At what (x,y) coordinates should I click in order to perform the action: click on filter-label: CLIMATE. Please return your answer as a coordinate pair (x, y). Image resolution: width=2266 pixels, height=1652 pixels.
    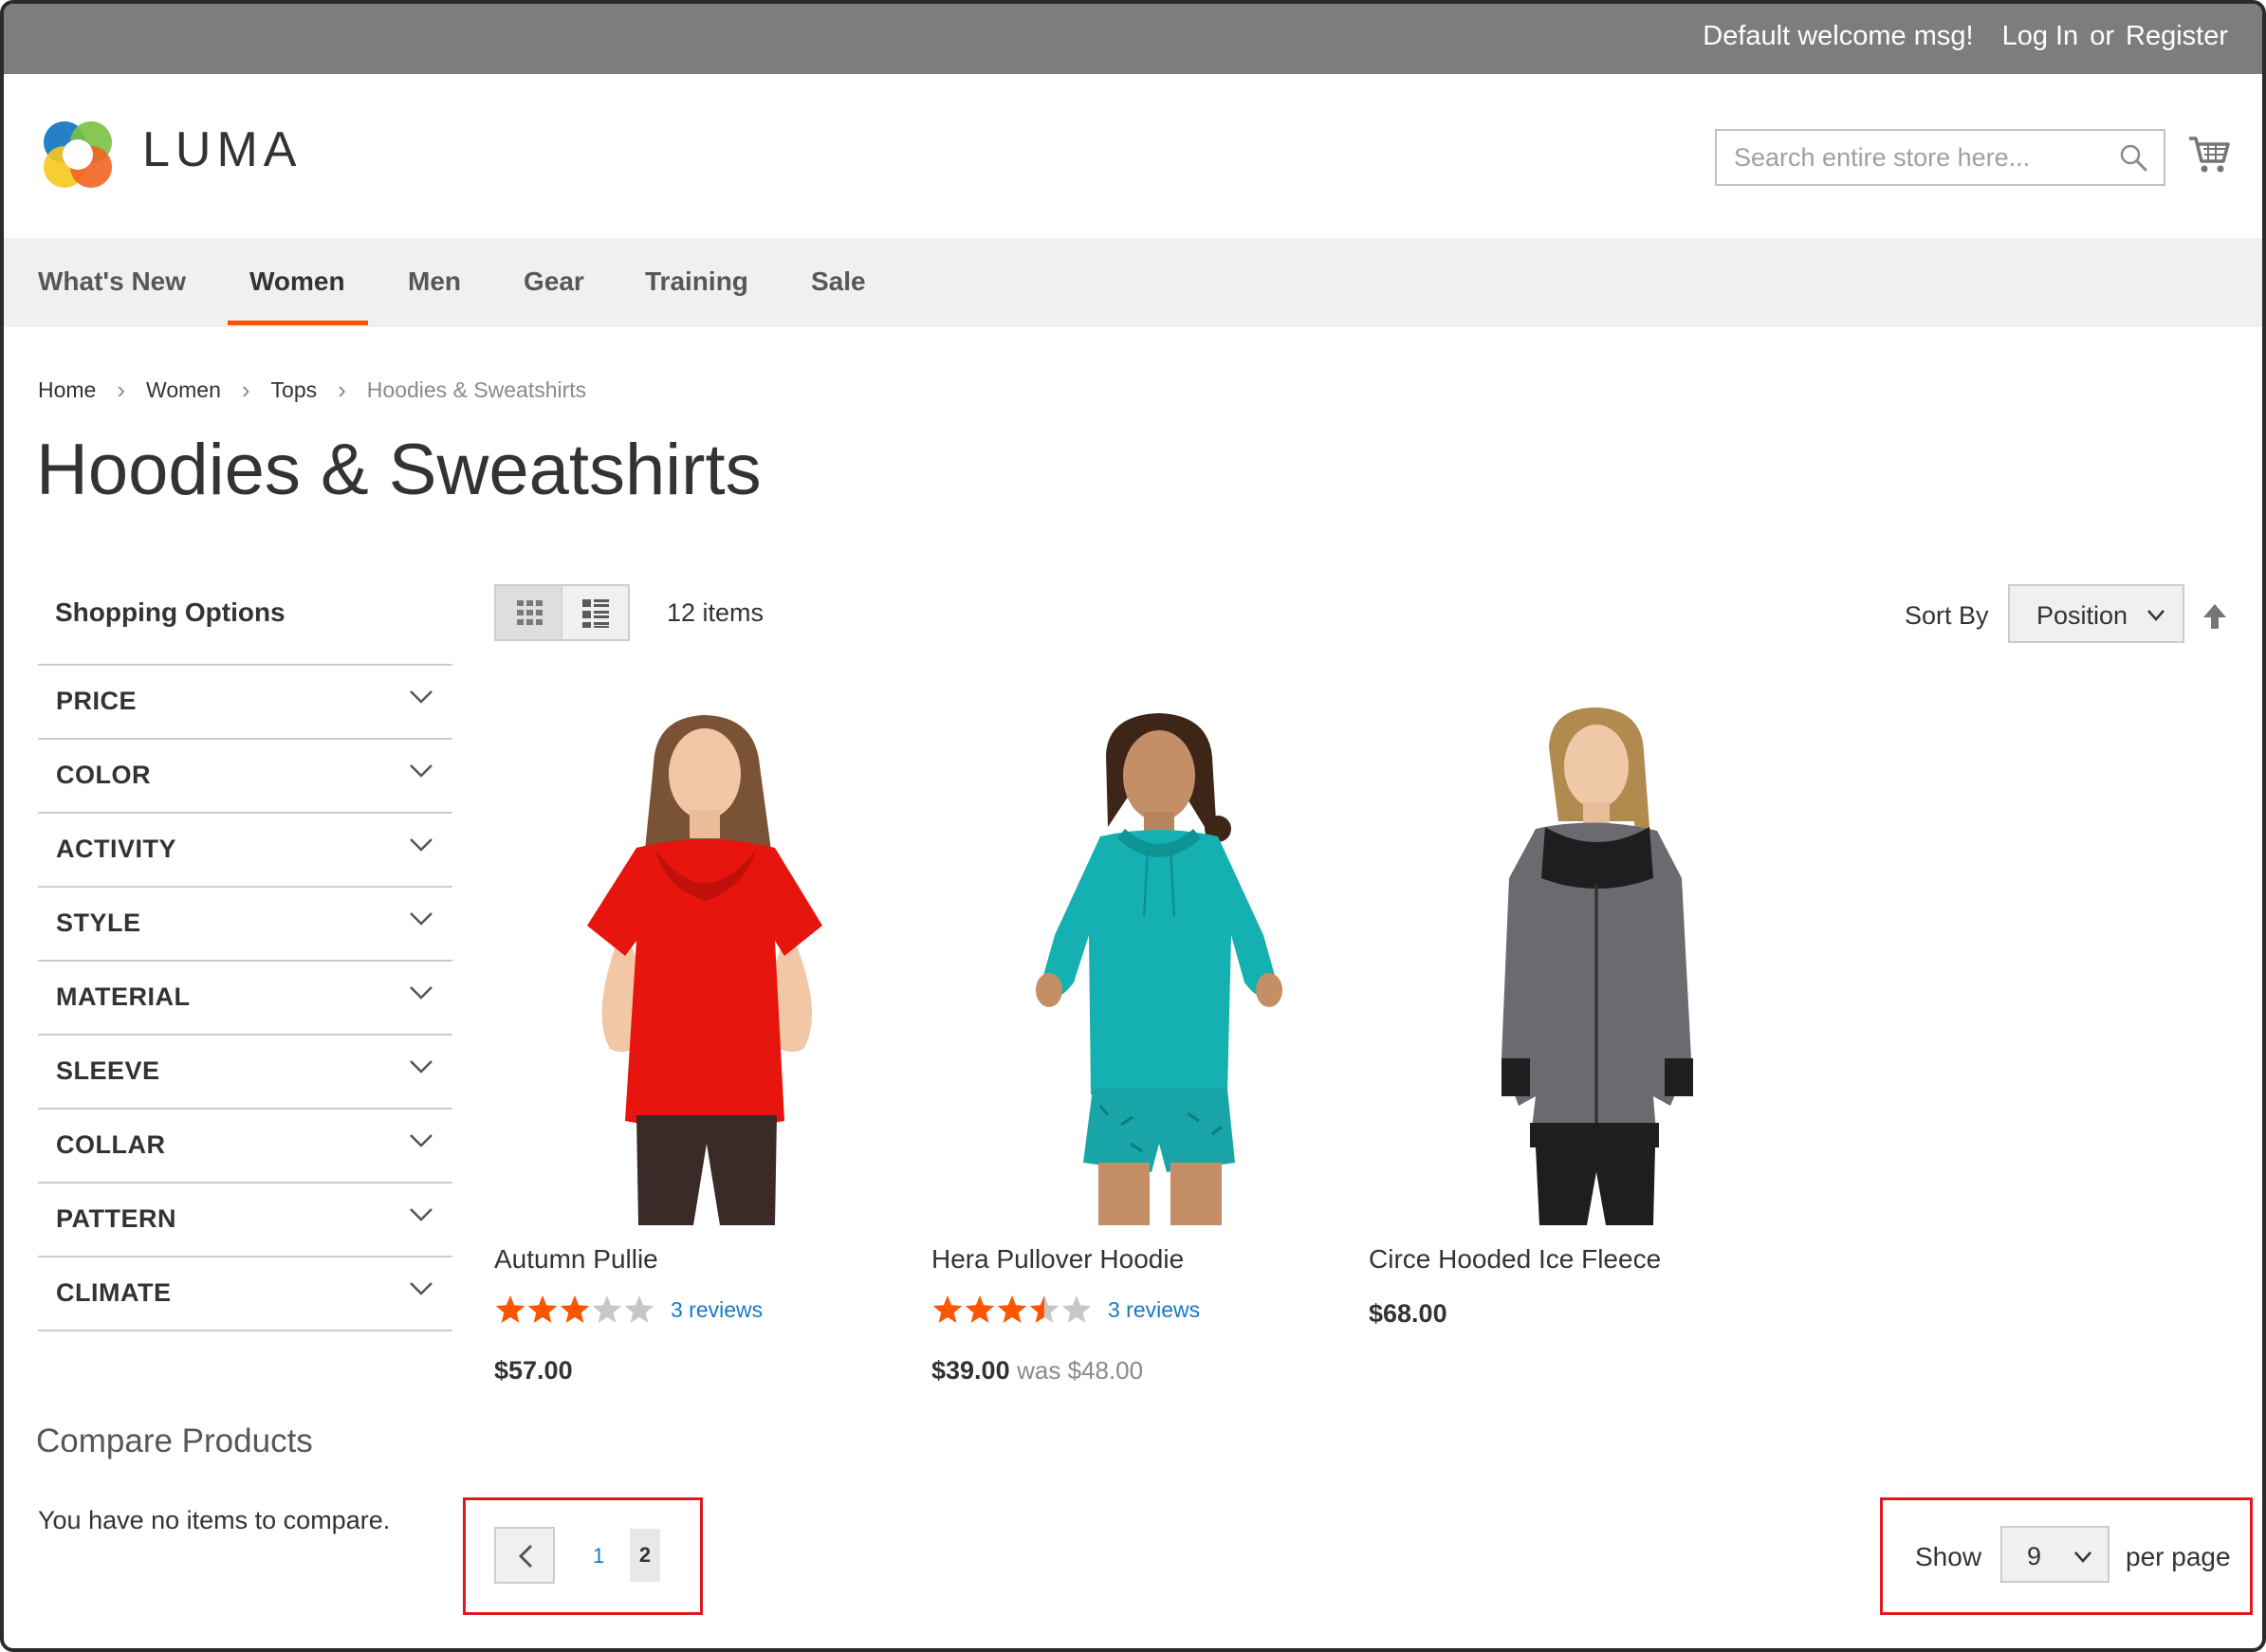
    Looking at the image, I should click on (114, 1292).